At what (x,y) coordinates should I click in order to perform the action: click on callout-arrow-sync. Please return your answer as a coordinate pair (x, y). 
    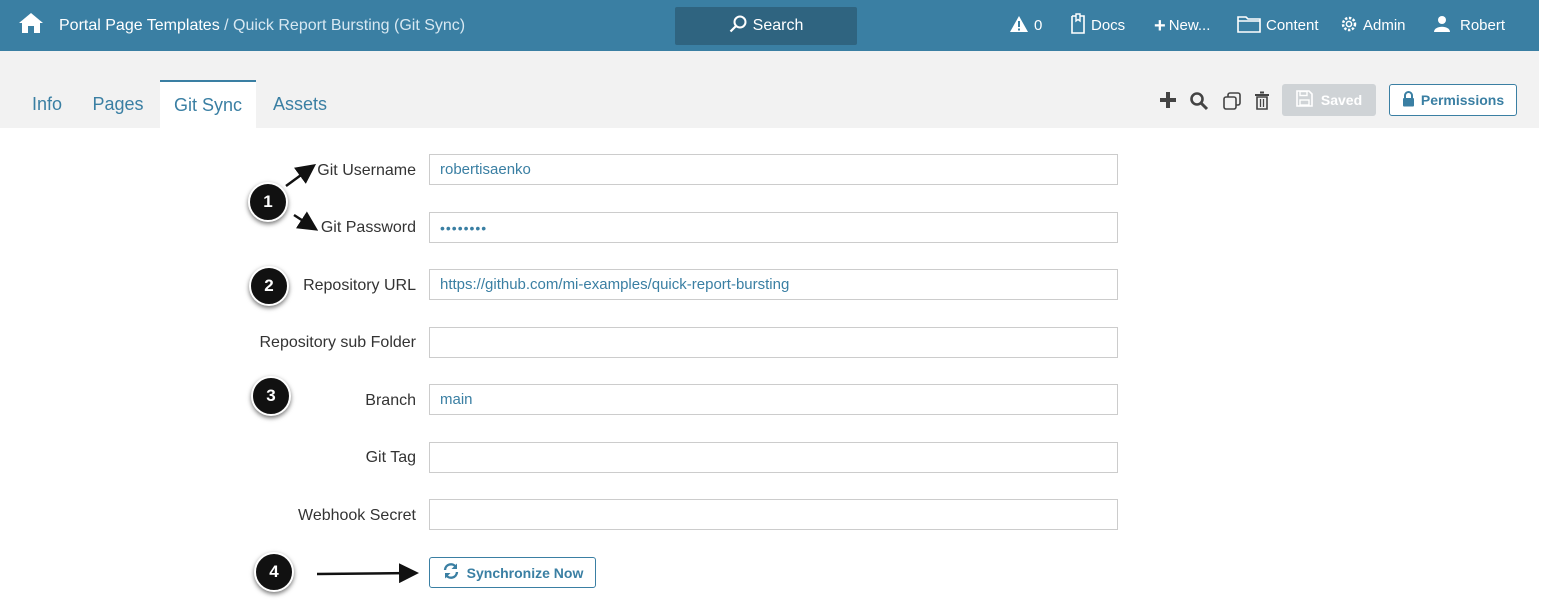
    Looking at the image, I should click on (367, 573).